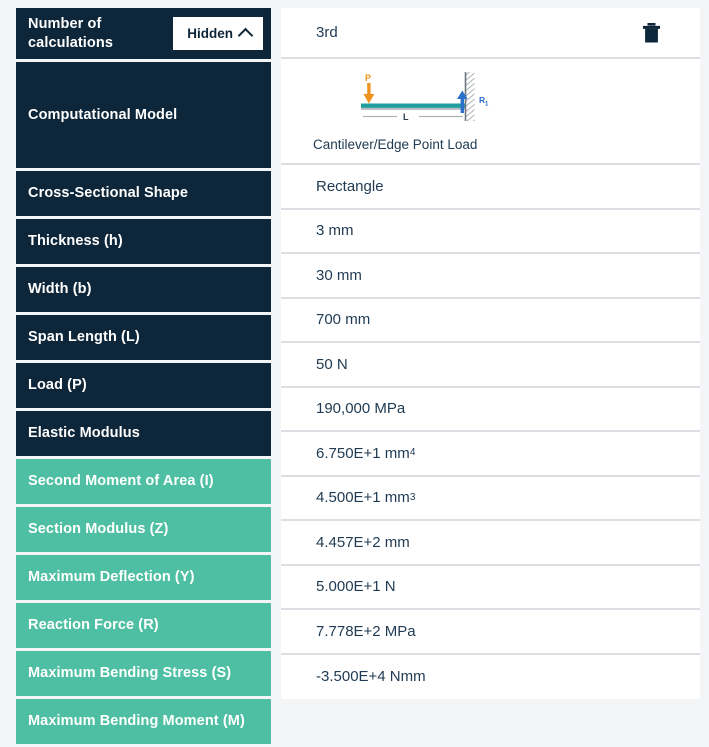 The image size is (709, 747). Describe the element at coordinates (368, 78) in the screenshot. I see `diagram-load-label: P` at that location.